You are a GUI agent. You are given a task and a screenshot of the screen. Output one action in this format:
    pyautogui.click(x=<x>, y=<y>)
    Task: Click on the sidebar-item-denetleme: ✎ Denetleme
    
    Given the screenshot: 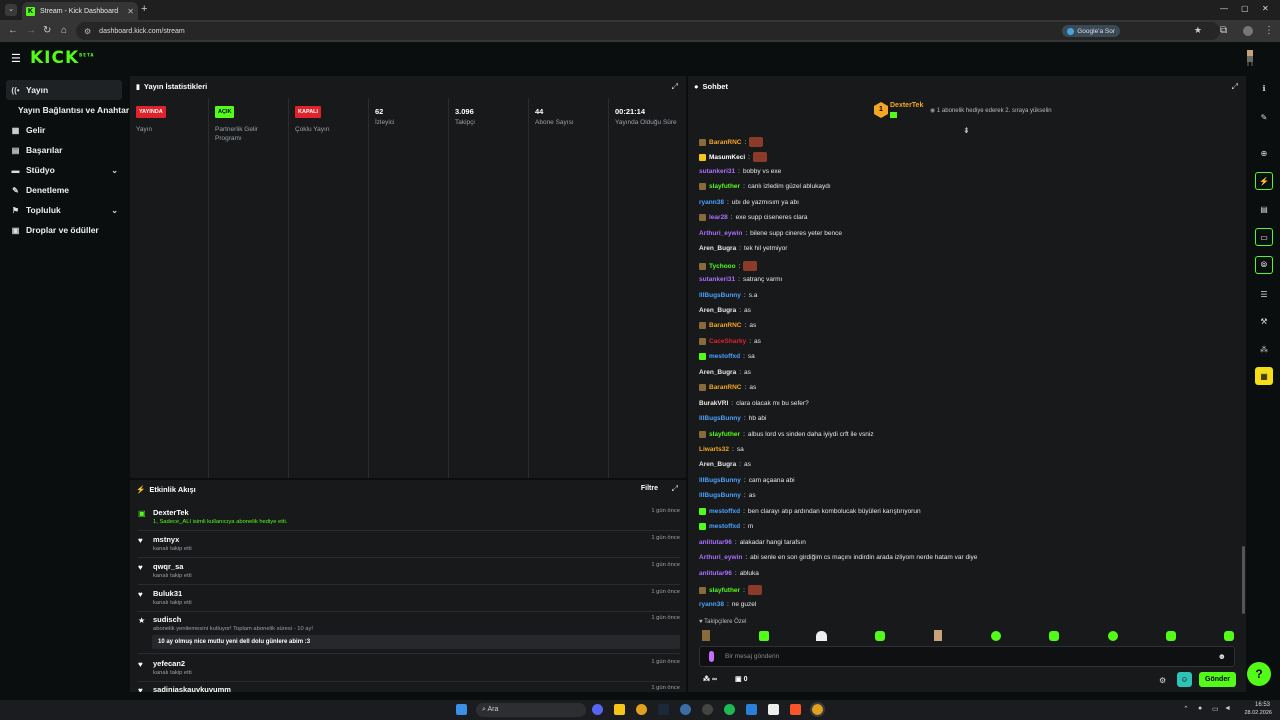 What is the action you would take?
    pyautogui.click(x=64, y=190)
    